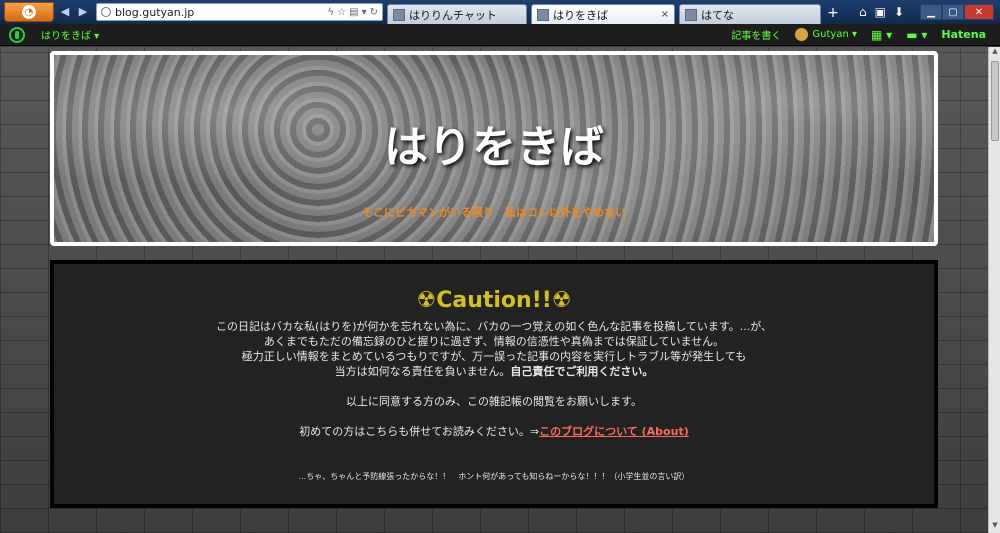 The height and width of the screenshot is (533, 1000). What do you see at coordinates (70, 34) in the screenshot?
I see `blog-name-menu: はりをきば ▾` at bounding box center [70, 34].